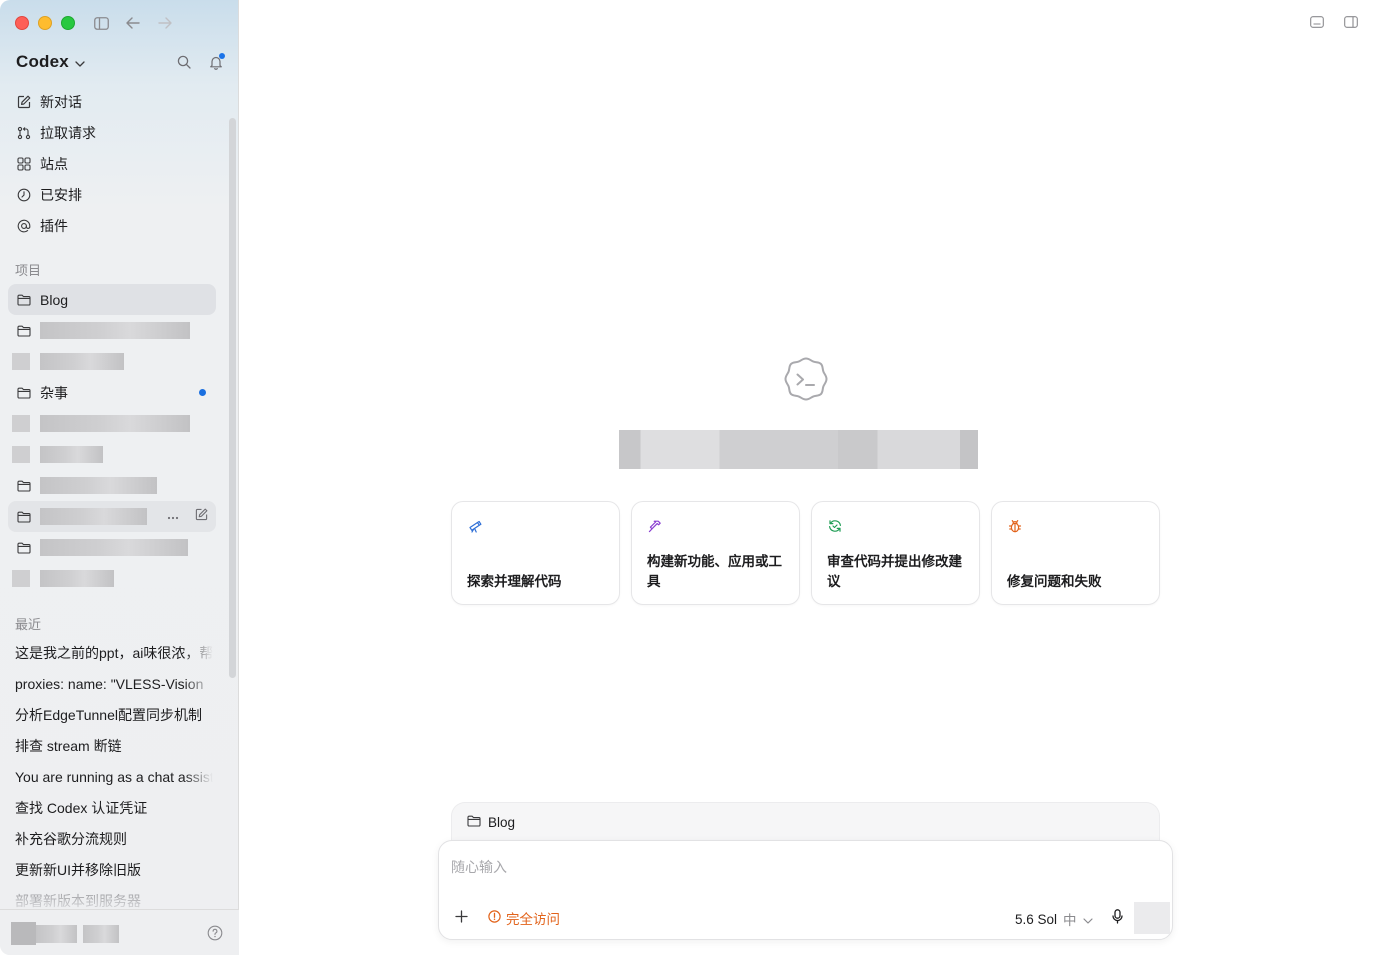  I want to click on project-name: Blog, so click(502, 822).